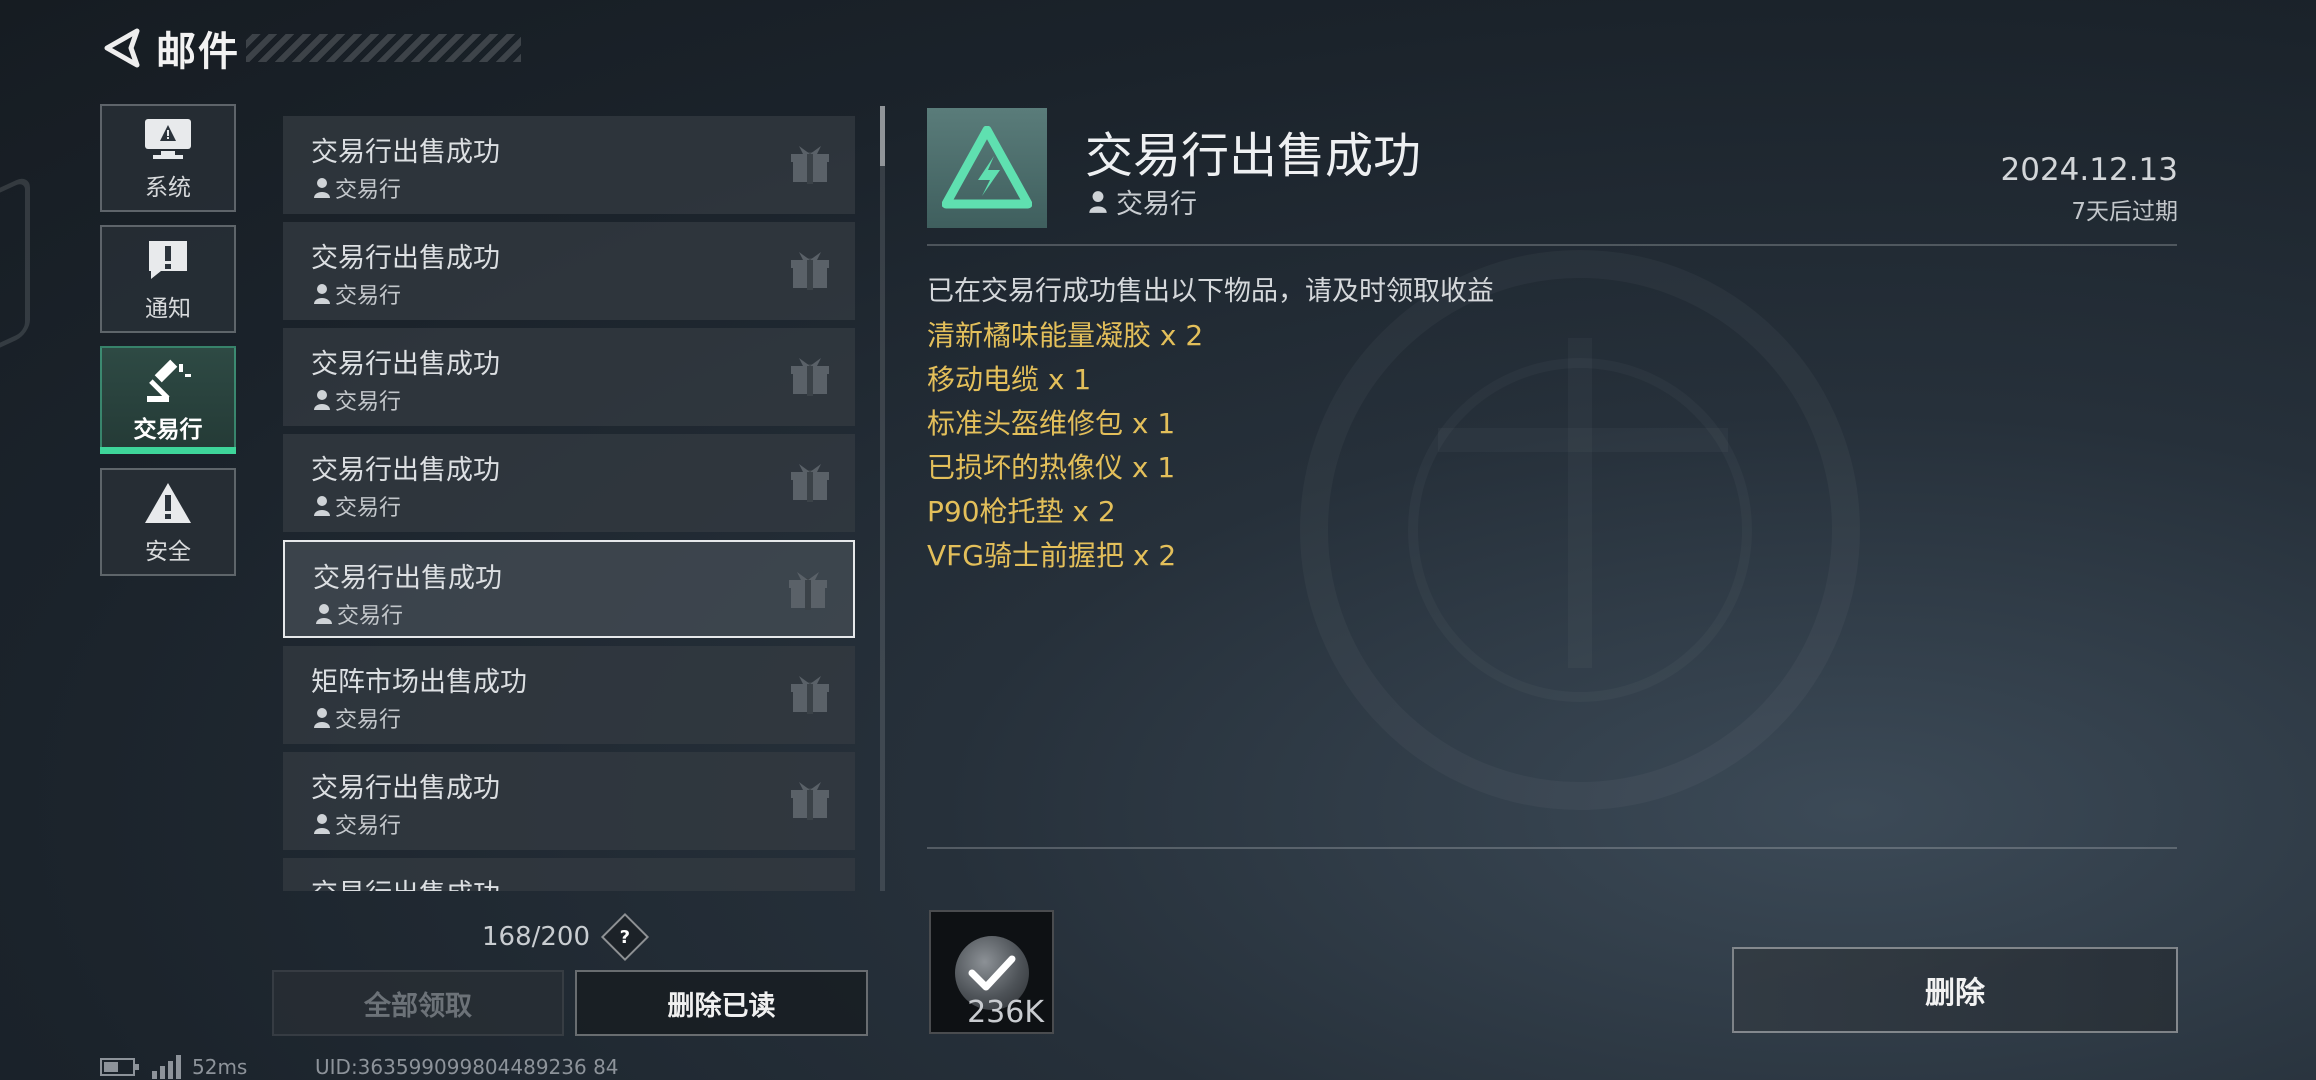 This screenshot has width=2316, height=1080. I want to click on category-security: 安全, so click(168, 522).